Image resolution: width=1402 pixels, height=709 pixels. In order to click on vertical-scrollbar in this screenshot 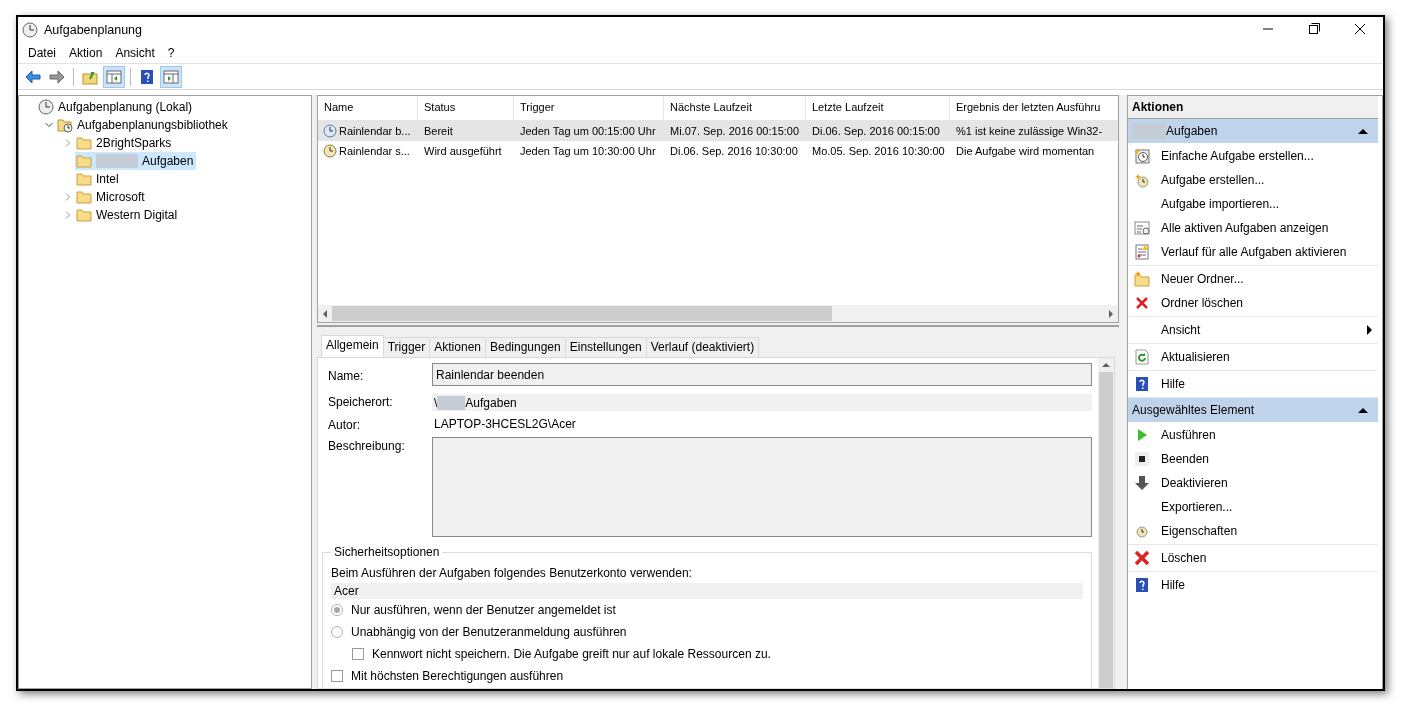, I will do `click(1106, 523)`.